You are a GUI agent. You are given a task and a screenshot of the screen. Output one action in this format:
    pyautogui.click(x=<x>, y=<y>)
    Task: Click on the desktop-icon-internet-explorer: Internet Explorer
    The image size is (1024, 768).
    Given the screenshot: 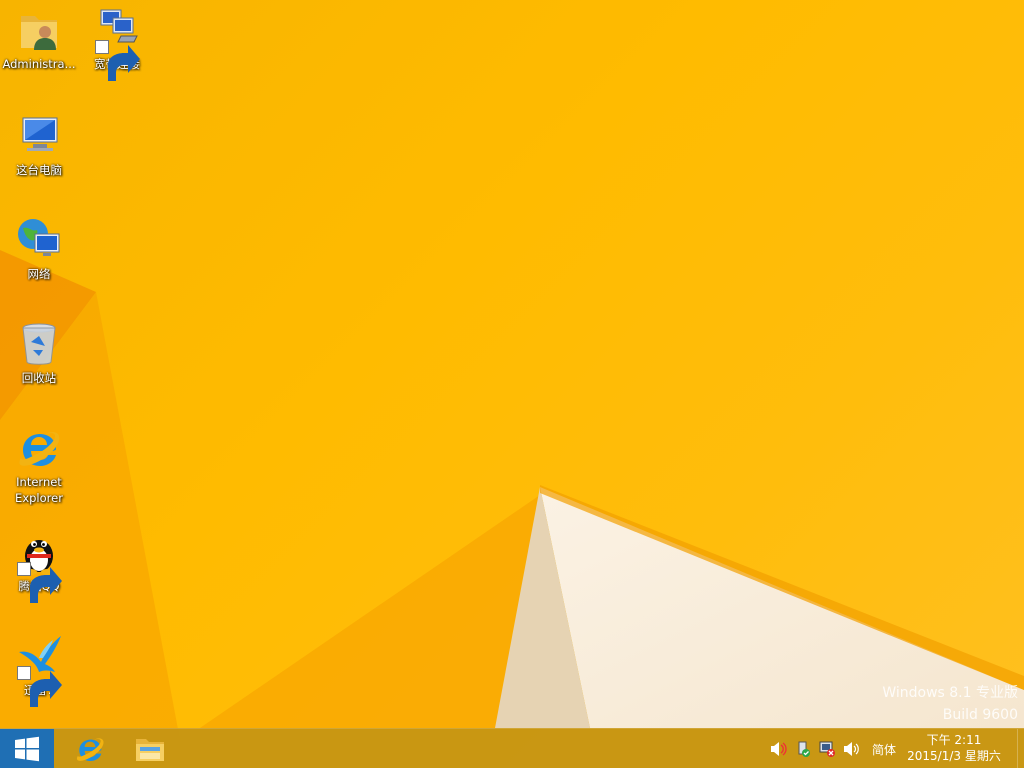 What is the action you would take?
    pyautogui.click(x=39, y=465)
    